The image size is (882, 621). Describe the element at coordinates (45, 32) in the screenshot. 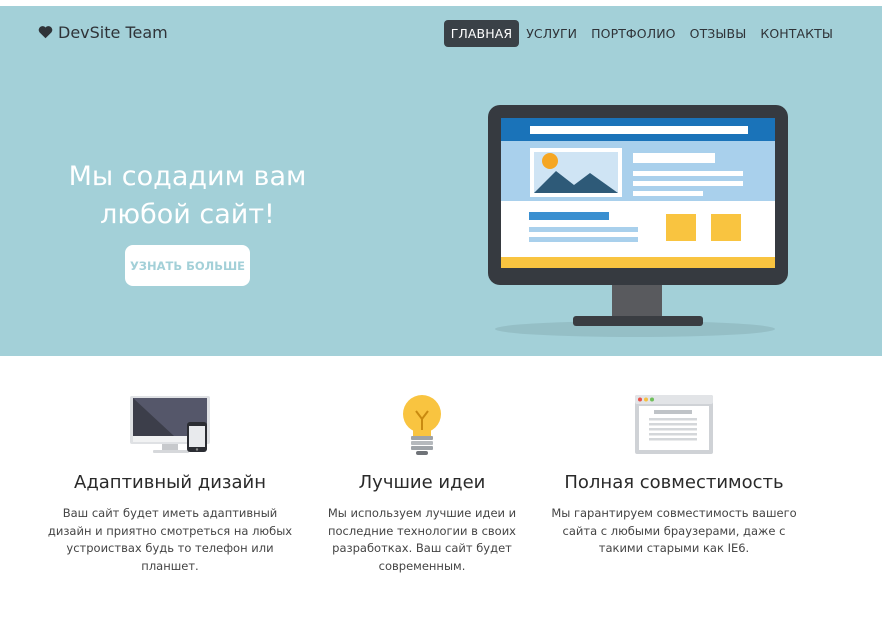

I see `heart-icon` at that location.